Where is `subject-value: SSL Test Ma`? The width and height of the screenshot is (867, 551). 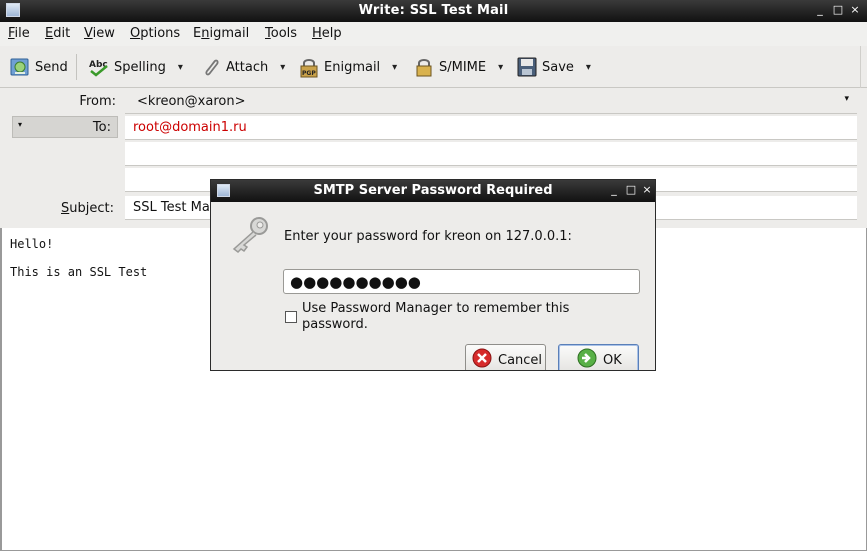 subject-value: SSL Test Ma is located at coordinates (171, 207).